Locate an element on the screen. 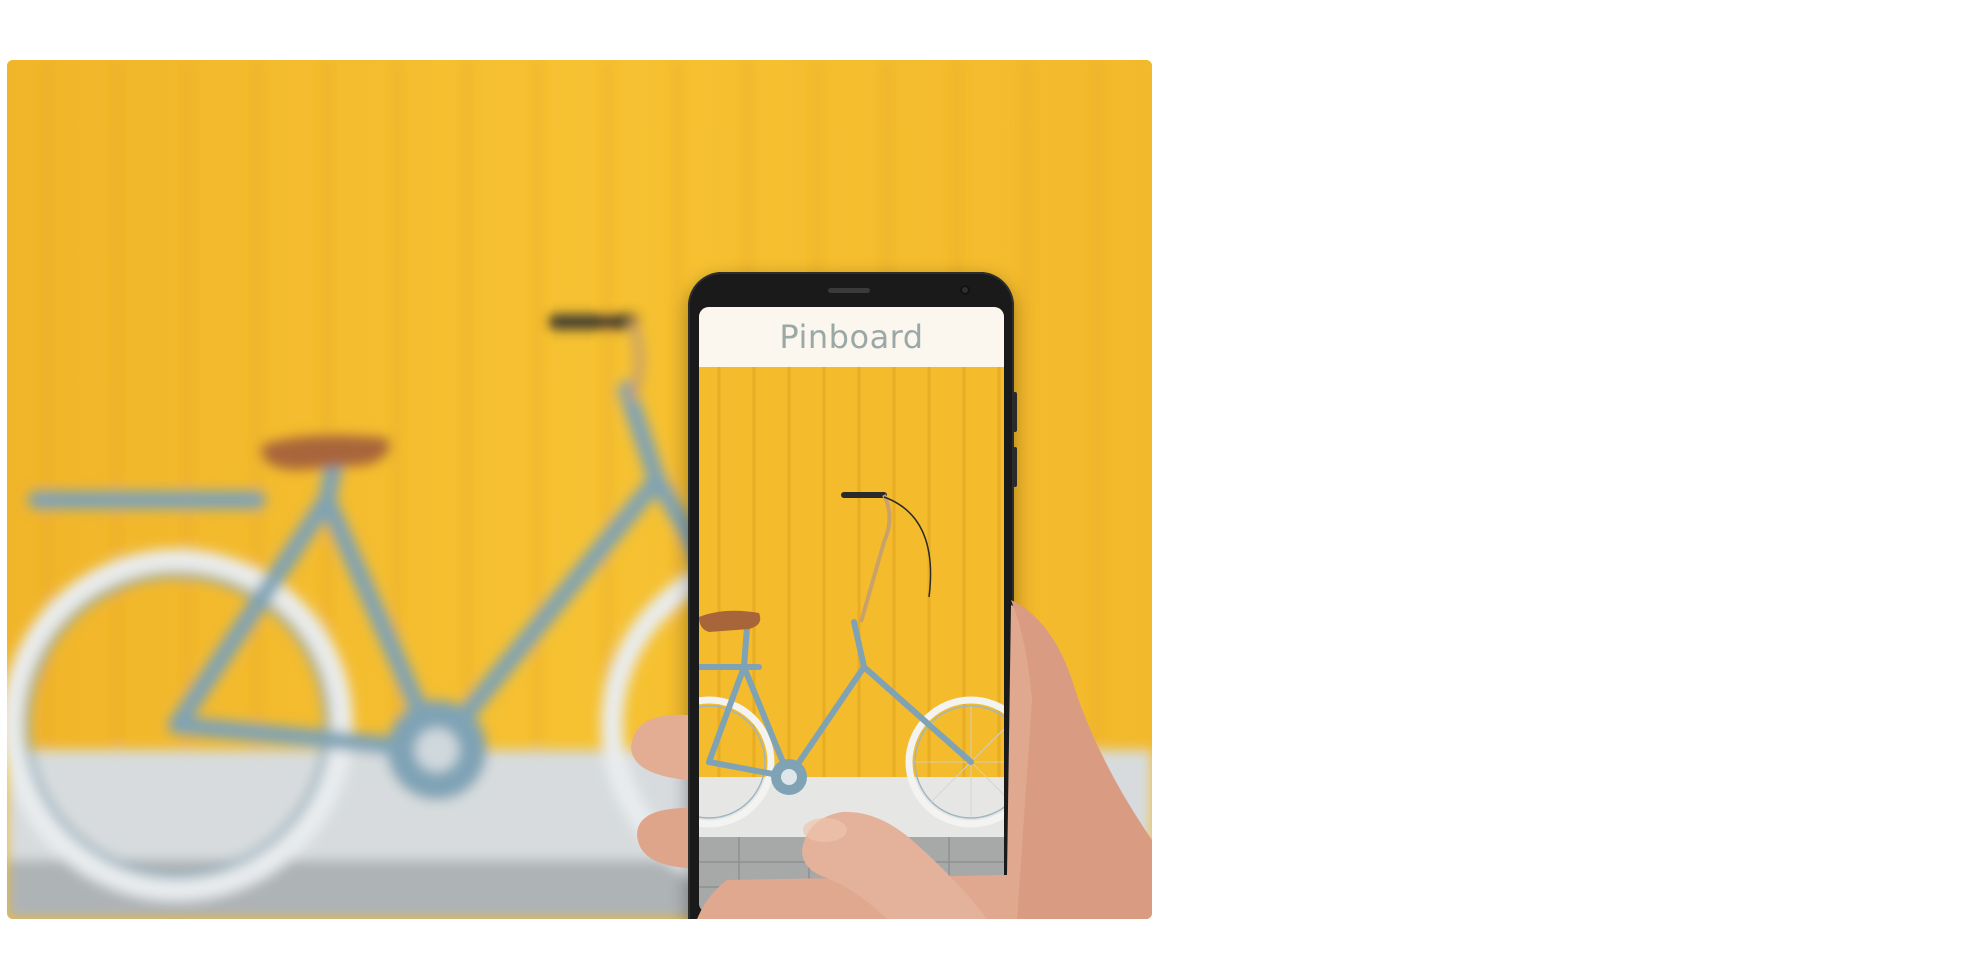  camera-preview-image is located at coordinates (851, 640).